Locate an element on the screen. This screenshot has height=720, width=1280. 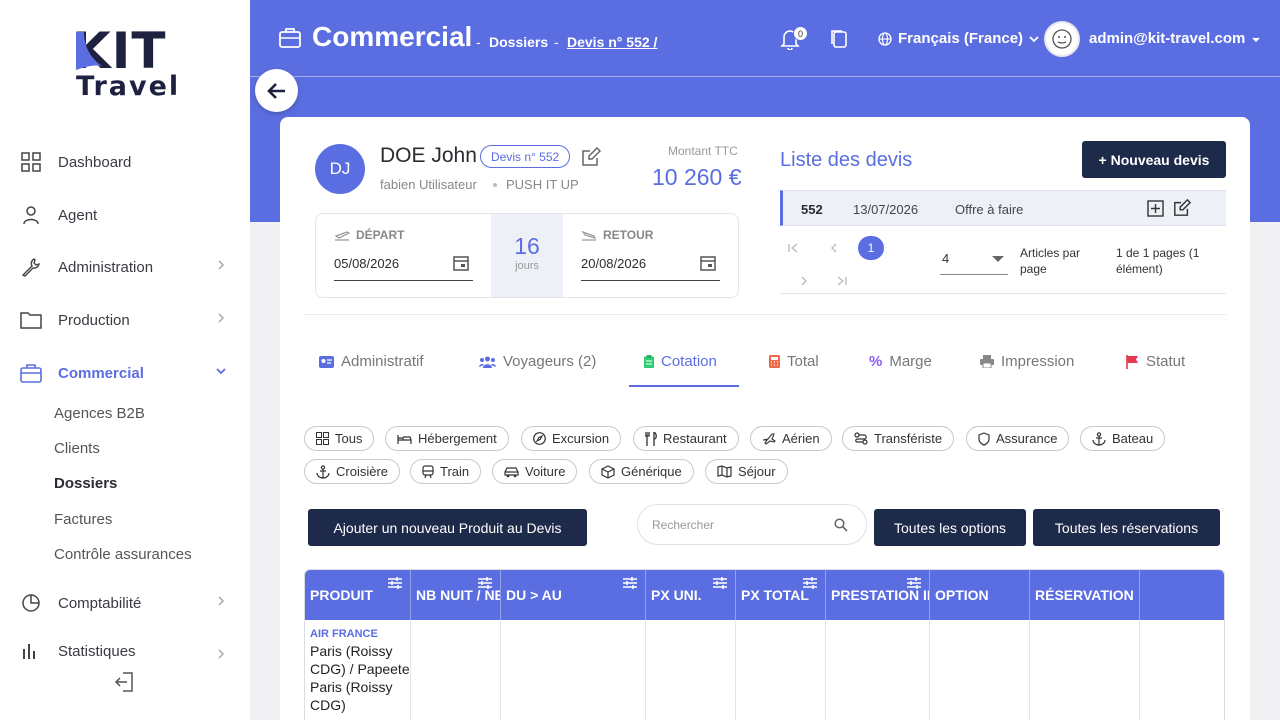
search-icon is located at coordinates (841, 525).